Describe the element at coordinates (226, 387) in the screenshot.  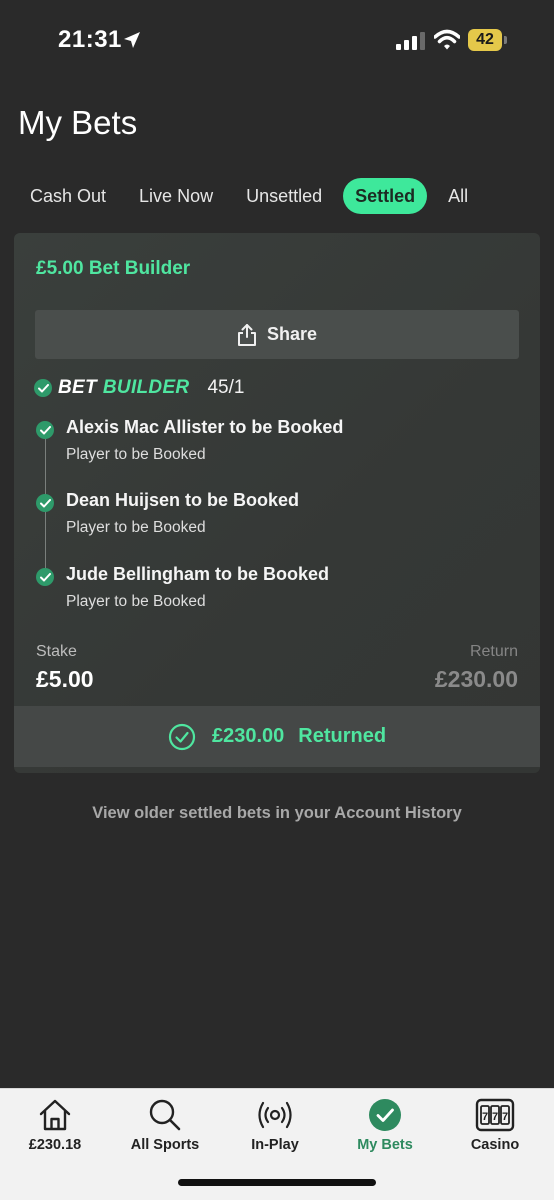
I see `bet-odds: 45/1` at that location.